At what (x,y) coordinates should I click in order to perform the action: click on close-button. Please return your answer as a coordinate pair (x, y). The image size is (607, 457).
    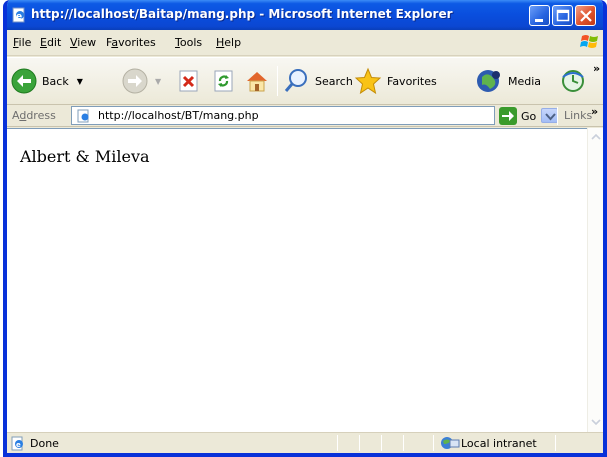
    Looking at the image, I should click on (585, 15).